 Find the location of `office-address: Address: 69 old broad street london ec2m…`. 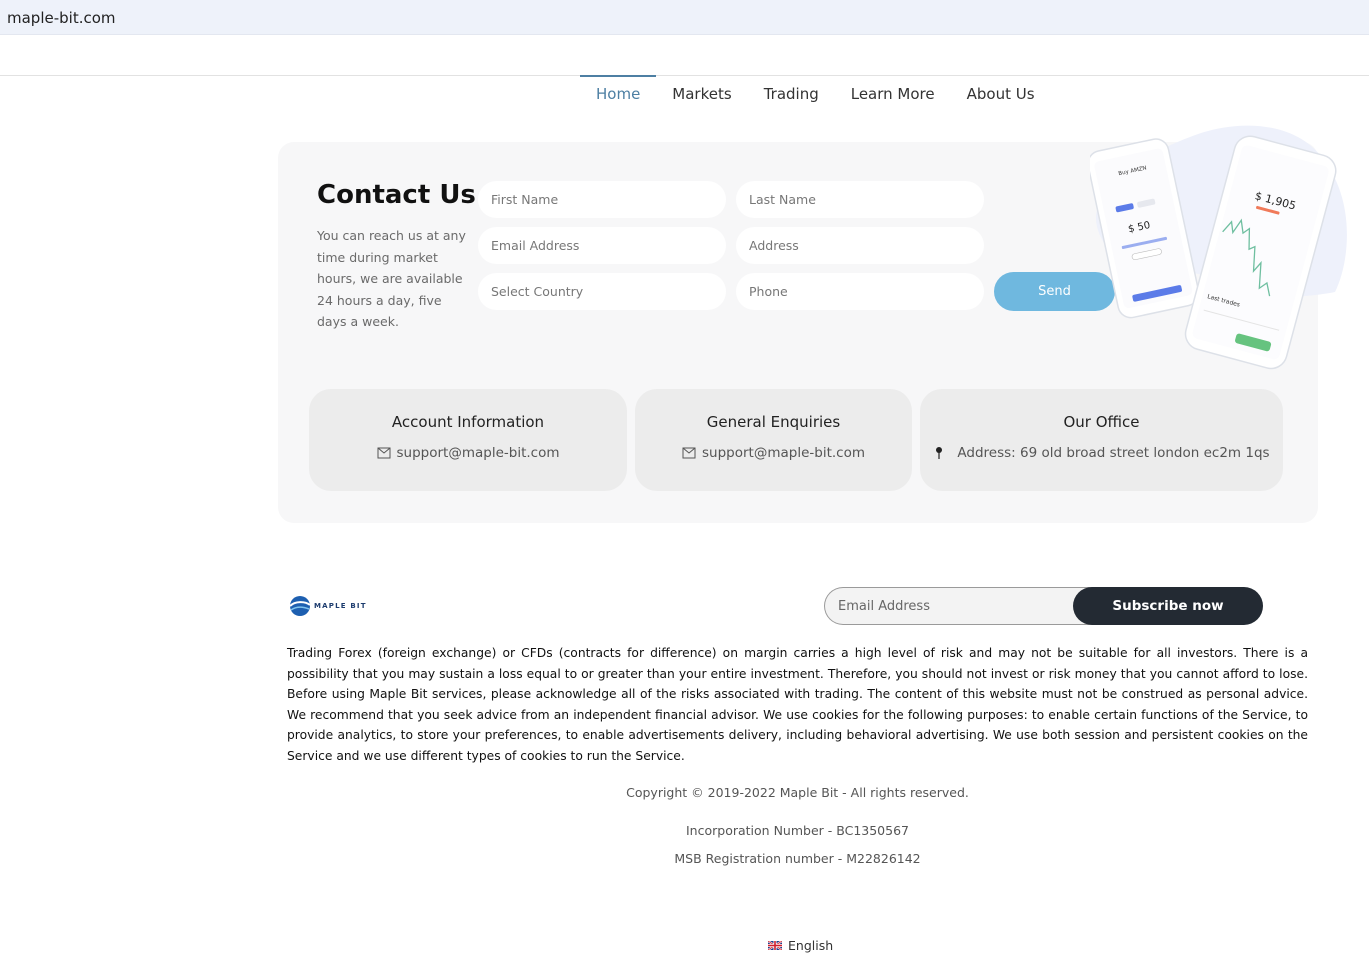

office-address: Address: 69 old broad street london ec2m… is located at coordinates (1113, 453).